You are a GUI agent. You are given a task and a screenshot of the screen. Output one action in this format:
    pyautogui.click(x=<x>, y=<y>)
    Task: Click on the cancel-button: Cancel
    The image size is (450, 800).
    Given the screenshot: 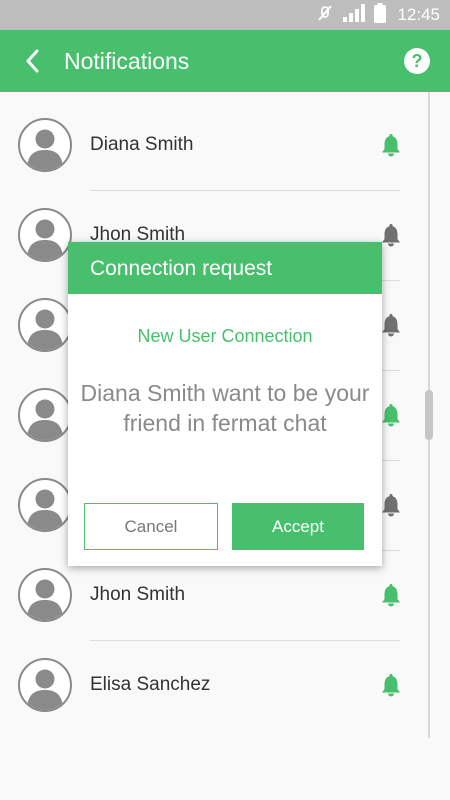 What is the action you would take?
    pyautogui.click(x=151, y=526)
    